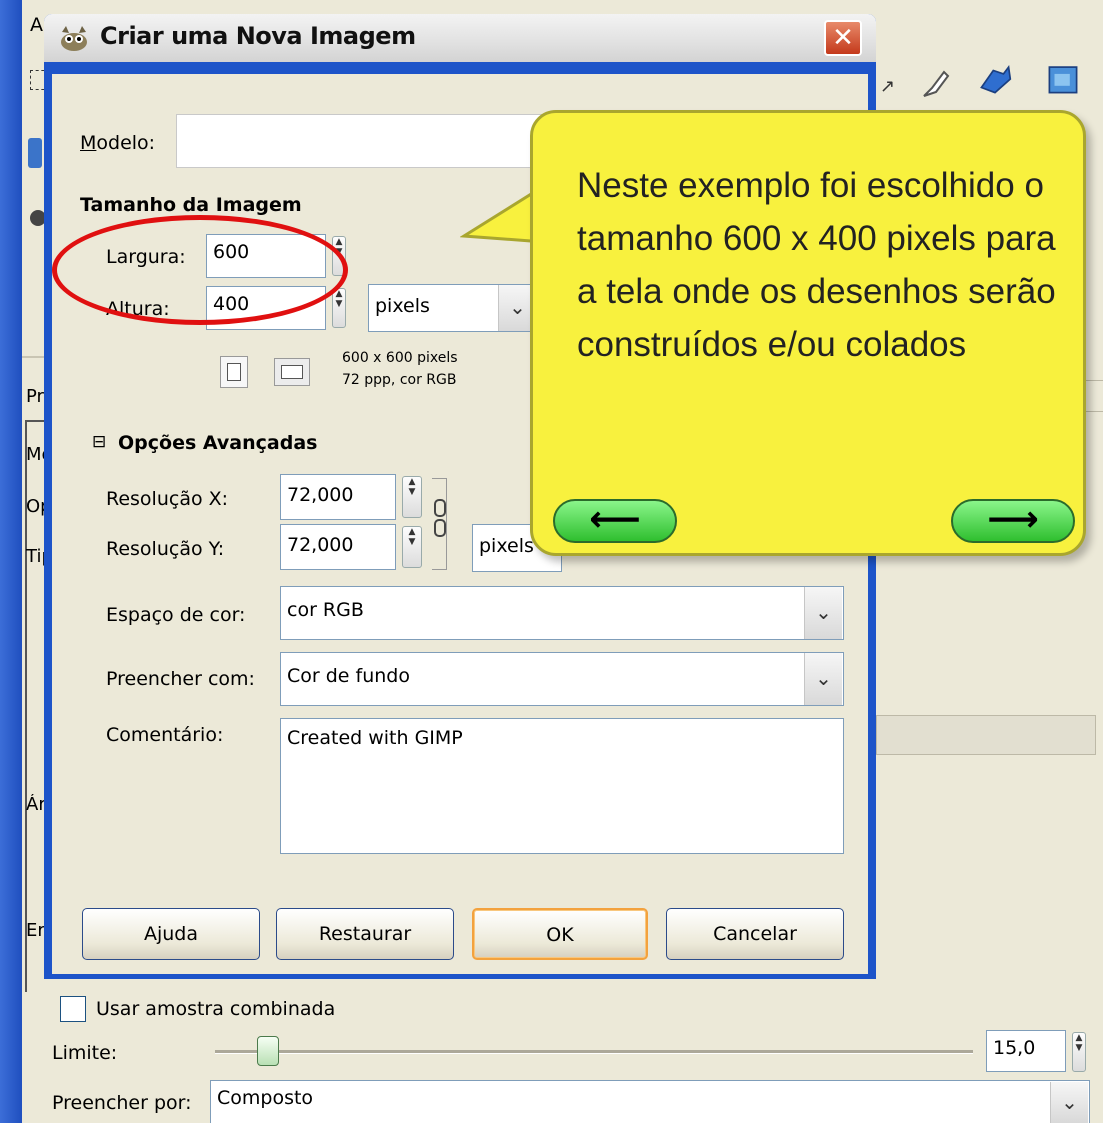 The width and height of the screenshot is (1103, 1123). I want to click on use-sample-merged-checkbox, so click(73, 1009).